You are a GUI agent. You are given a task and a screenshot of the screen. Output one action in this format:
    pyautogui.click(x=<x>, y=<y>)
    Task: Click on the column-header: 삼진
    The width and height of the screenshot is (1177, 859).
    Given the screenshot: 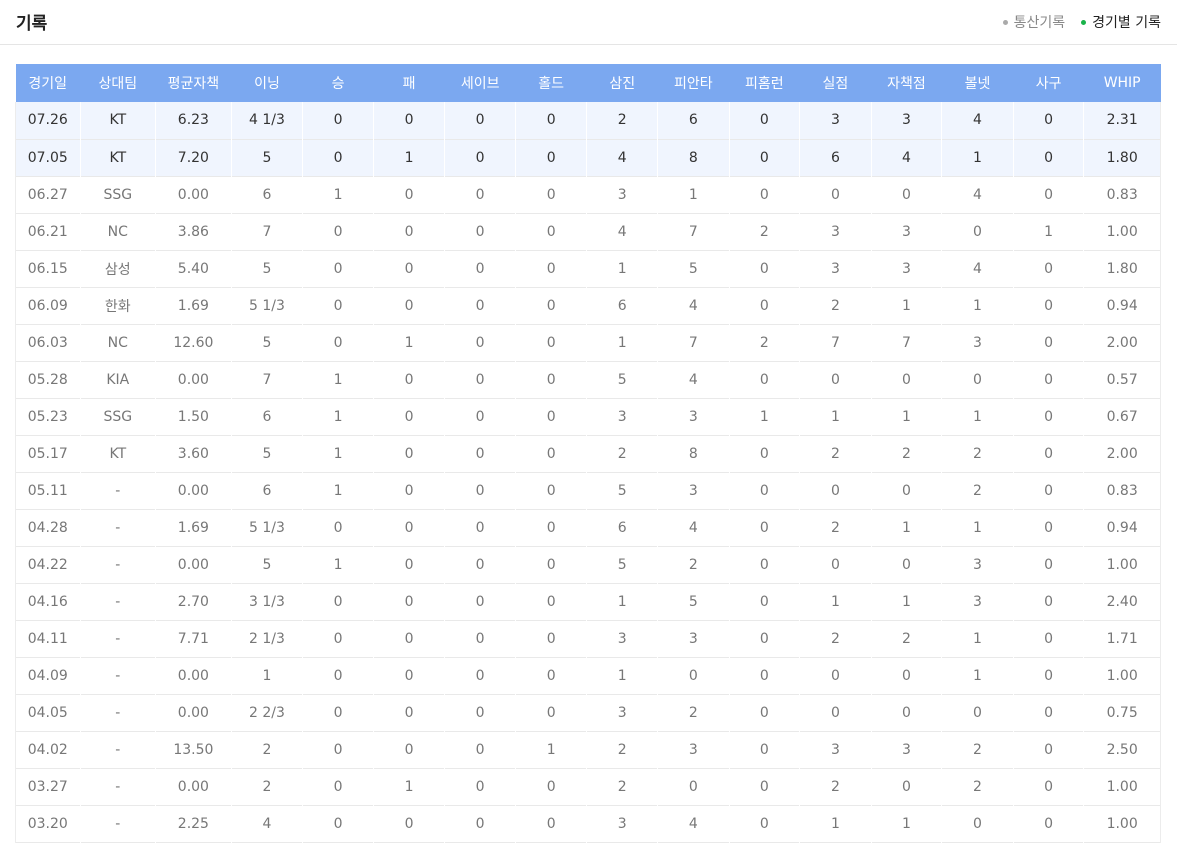 What is the action you would take?
    pyautogui.click(x=622, y=84)
    